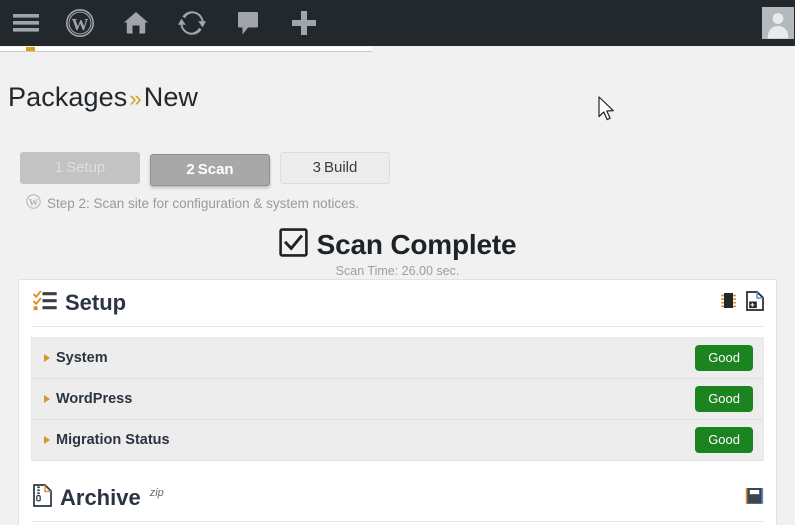 The height and width of the screenshot is (525, 795). Describe the element at coordinates (397, 303) in the screenshot. I see `setup-section-header: Setup` at that location.